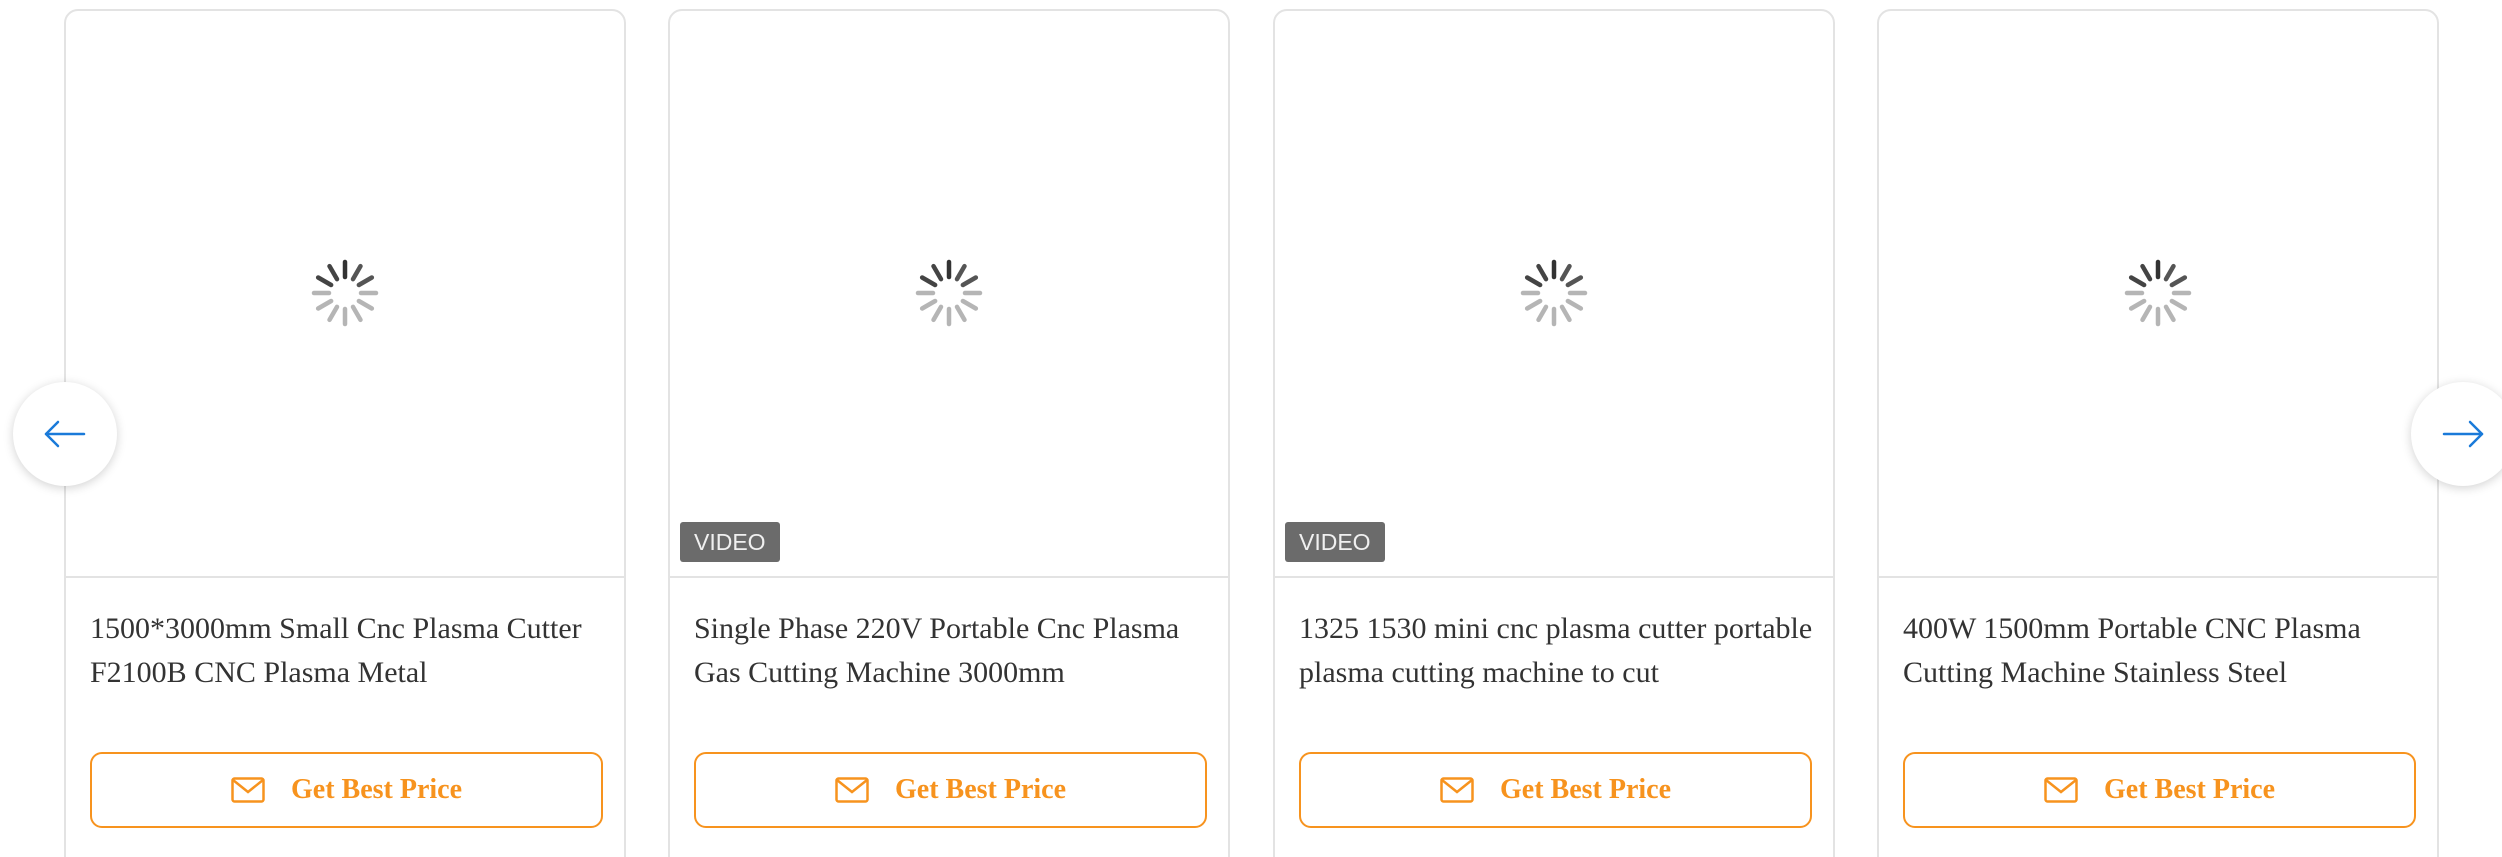  I want to click on carousel-prev-button, so click(65, 434).